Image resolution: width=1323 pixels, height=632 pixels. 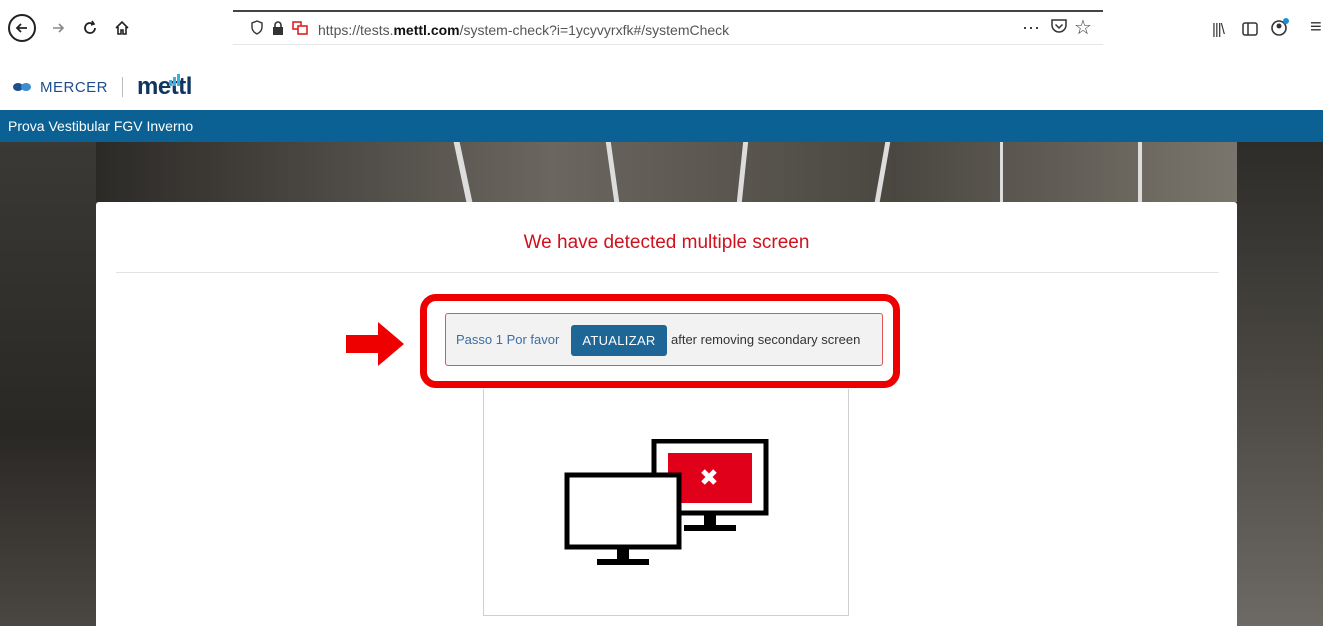 I want to click on page-actions-button: ⋯, so click(x=1031, y=28).